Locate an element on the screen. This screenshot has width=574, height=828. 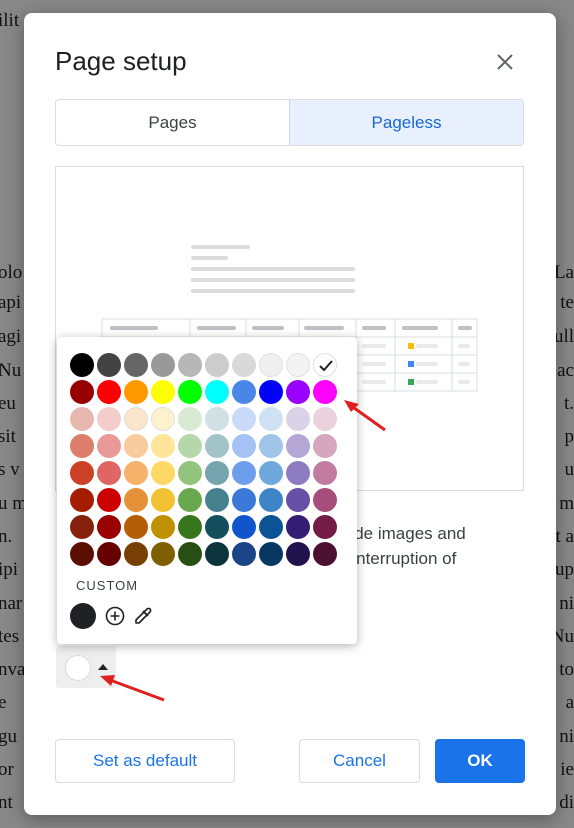
add-circle-icon is located at coordinates (115, 616).